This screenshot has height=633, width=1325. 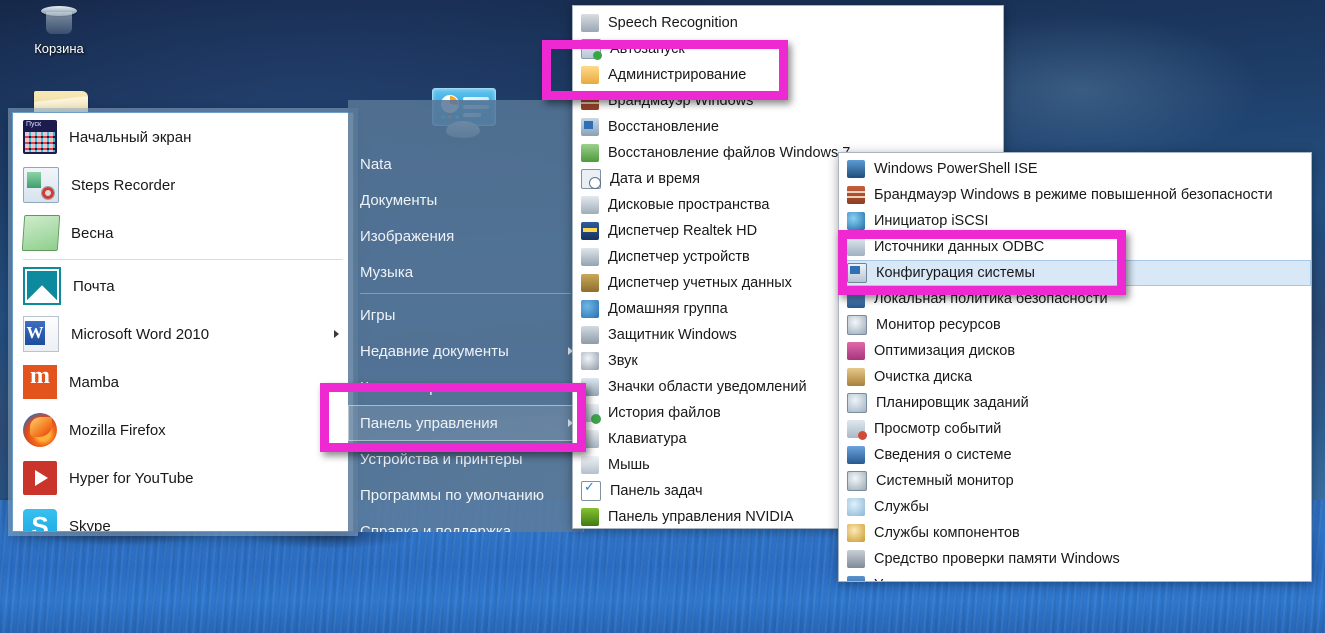 I want to click on desktop-icon-recycle-bin: Корзина, so click(x=59, y=31).